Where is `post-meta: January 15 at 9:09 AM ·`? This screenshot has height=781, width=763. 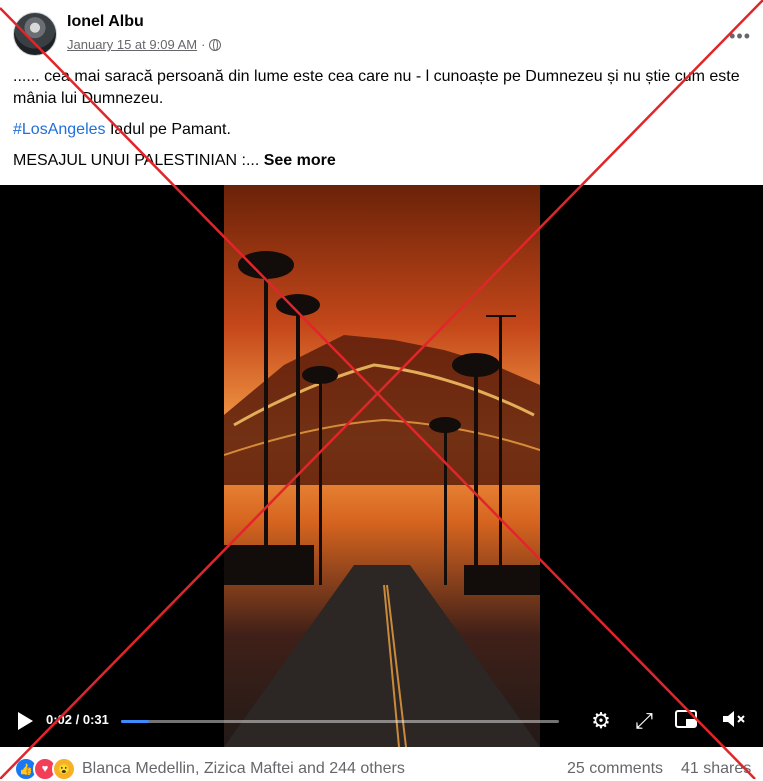
post-meta: January 15 at 9:09 AM · is located at coordinates (144, 44).